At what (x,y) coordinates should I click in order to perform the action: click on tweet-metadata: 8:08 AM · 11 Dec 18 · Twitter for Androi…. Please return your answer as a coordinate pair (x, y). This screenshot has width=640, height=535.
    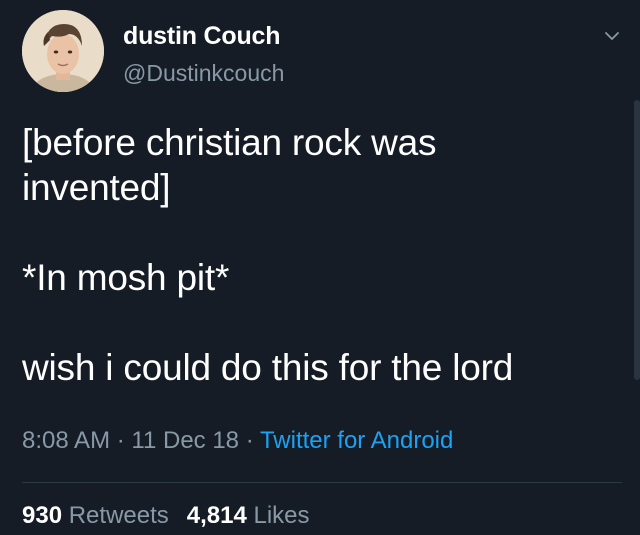
    Looking at the image, I should click on (237, 441).